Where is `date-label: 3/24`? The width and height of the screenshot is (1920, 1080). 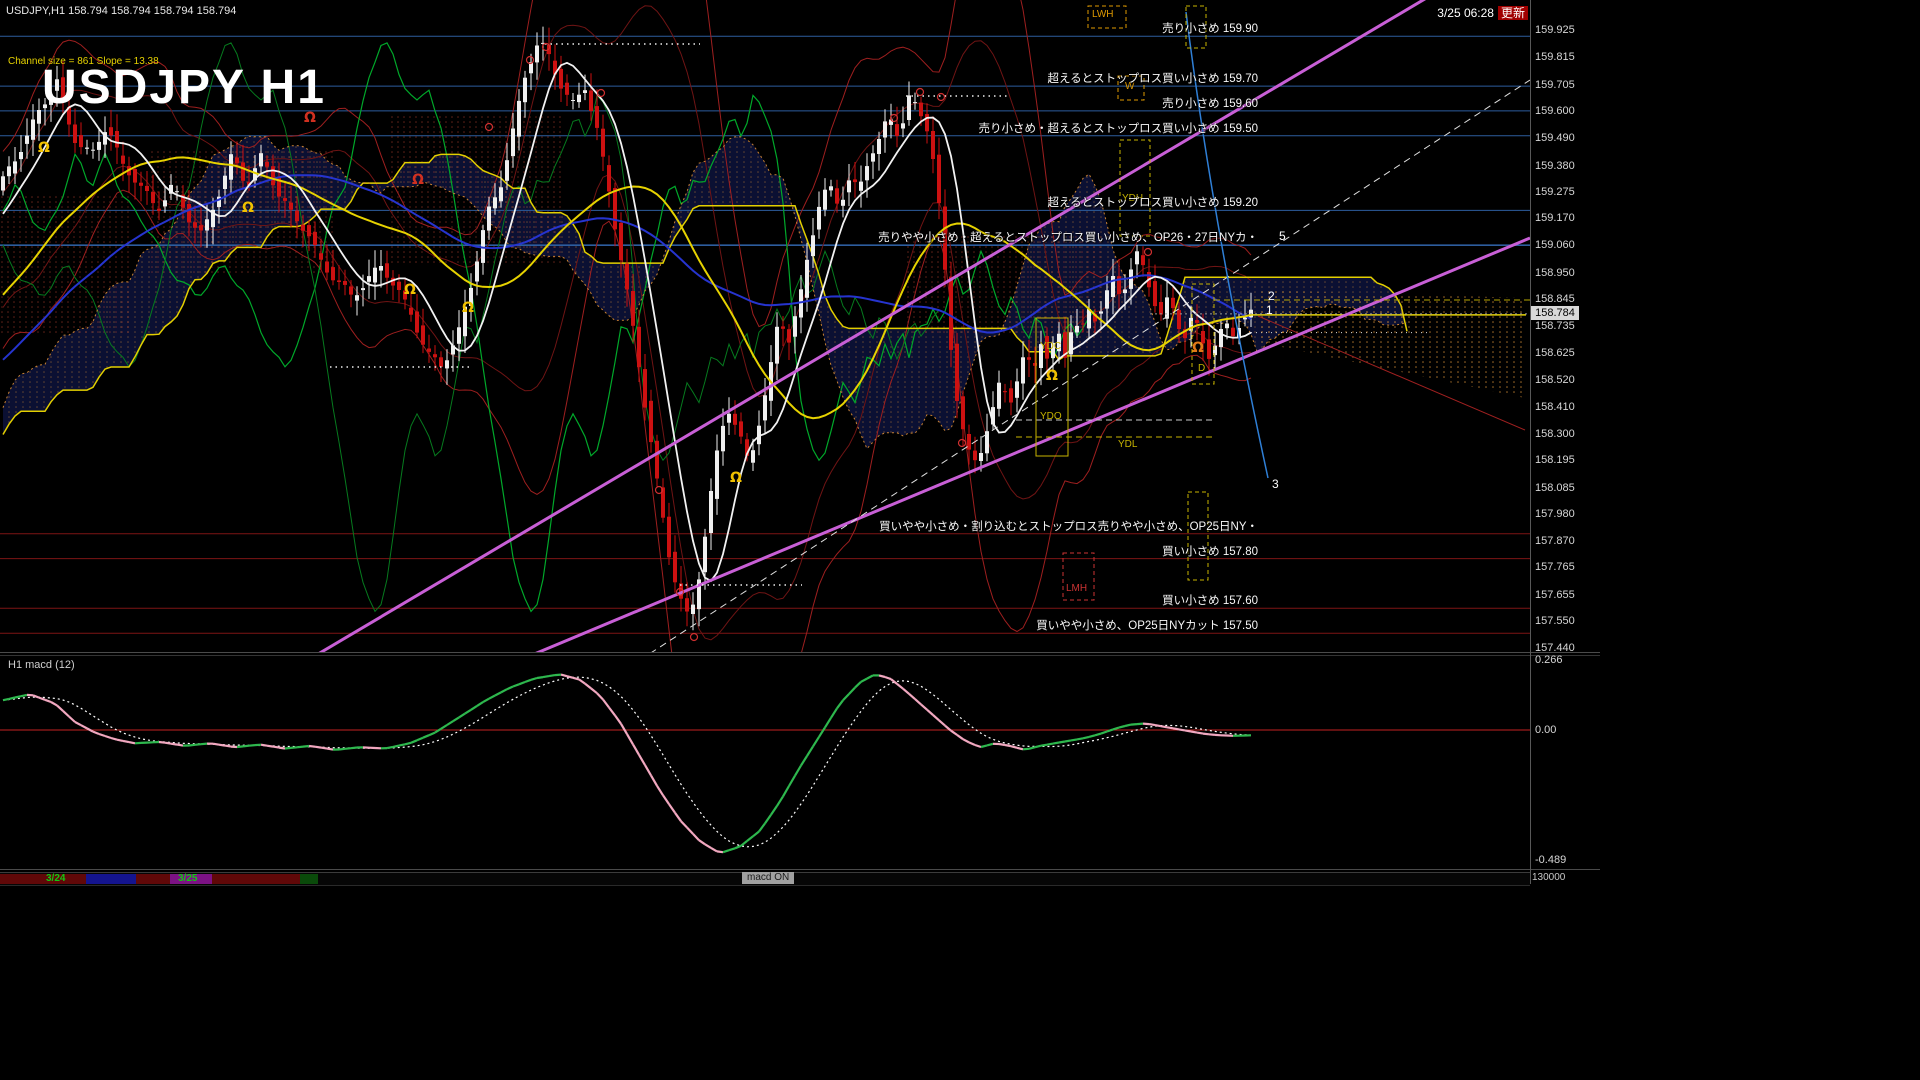
date-label: 3/24 is located at coordinates (56, 878).